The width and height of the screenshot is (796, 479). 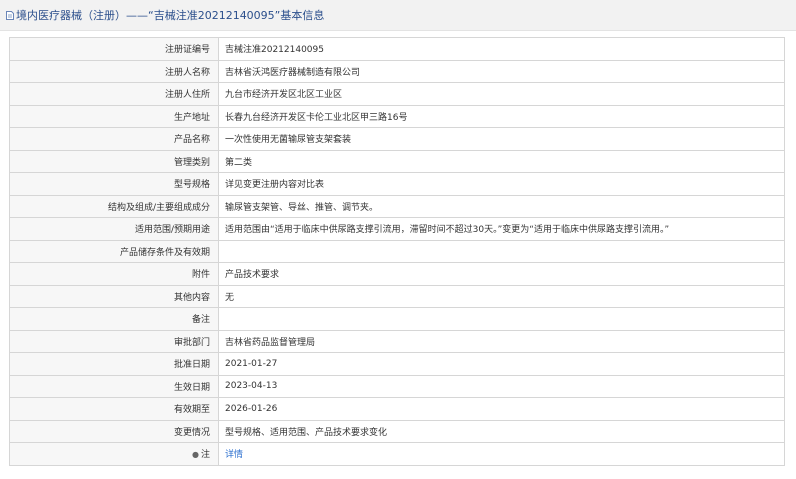 I want to click on row-label: 型号规格, so click(x=114, y=184).